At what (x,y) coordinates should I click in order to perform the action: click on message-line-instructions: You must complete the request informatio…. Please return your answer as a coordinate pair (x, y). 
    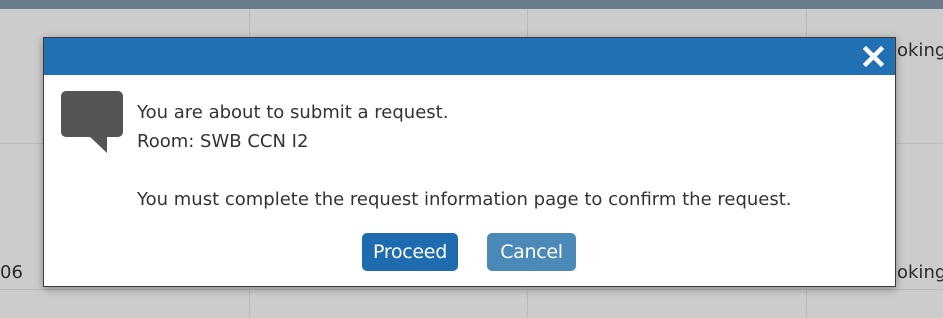
    Looking at the image, I should click on (464, 199).